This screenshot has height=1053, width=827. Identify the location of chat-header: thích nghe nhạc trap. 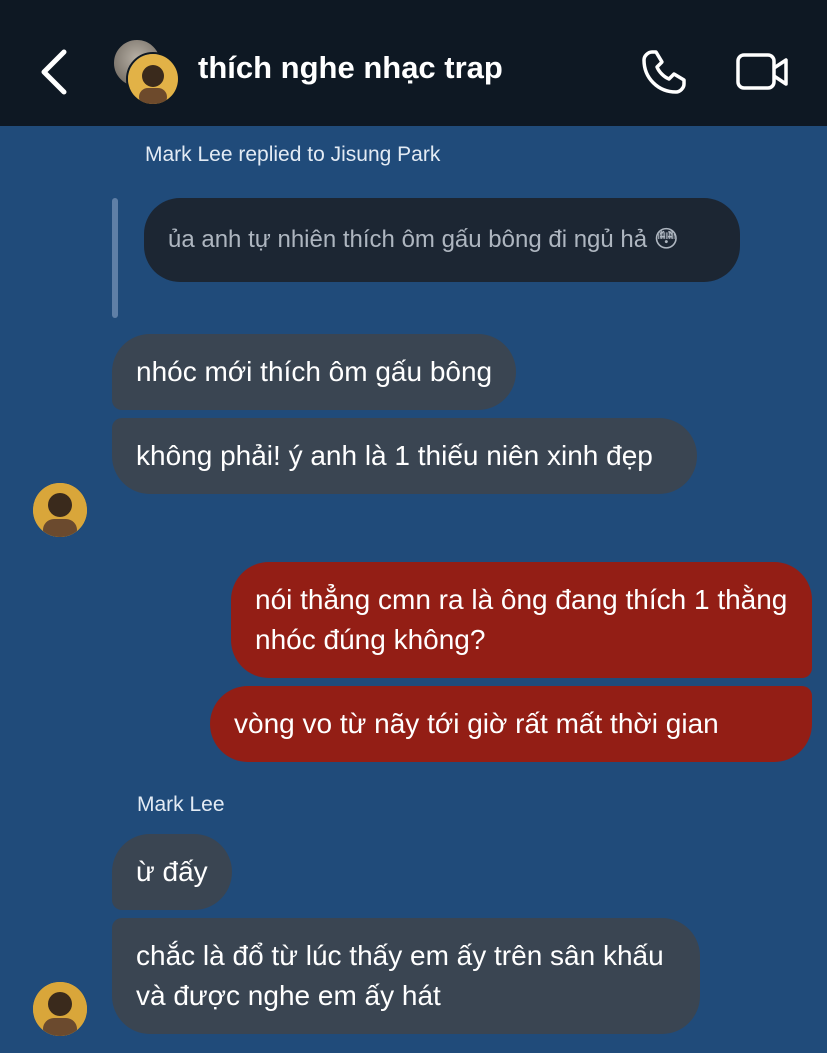
(413, 63).